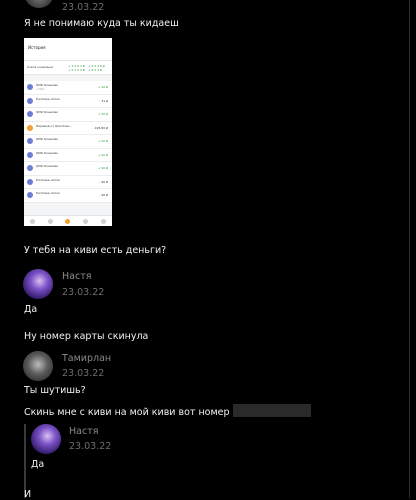 The width and height of the screenshot is (416, 500). What do you see at coordinates (76, 70) in the screenshot?
I see `balance-value: + 5 1 5 2 ₽` at bounding box center [76, 70].